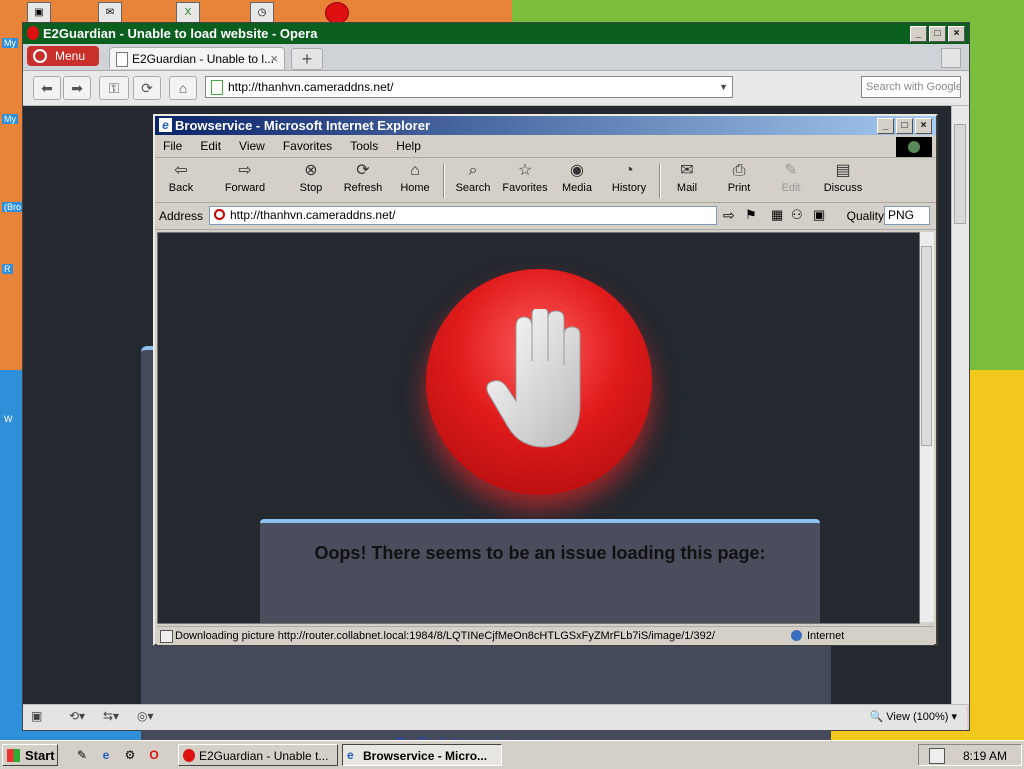 This screenshot has width=1024, height=769. I want to click on desktop-icon-excel: X, so click(188, 13).